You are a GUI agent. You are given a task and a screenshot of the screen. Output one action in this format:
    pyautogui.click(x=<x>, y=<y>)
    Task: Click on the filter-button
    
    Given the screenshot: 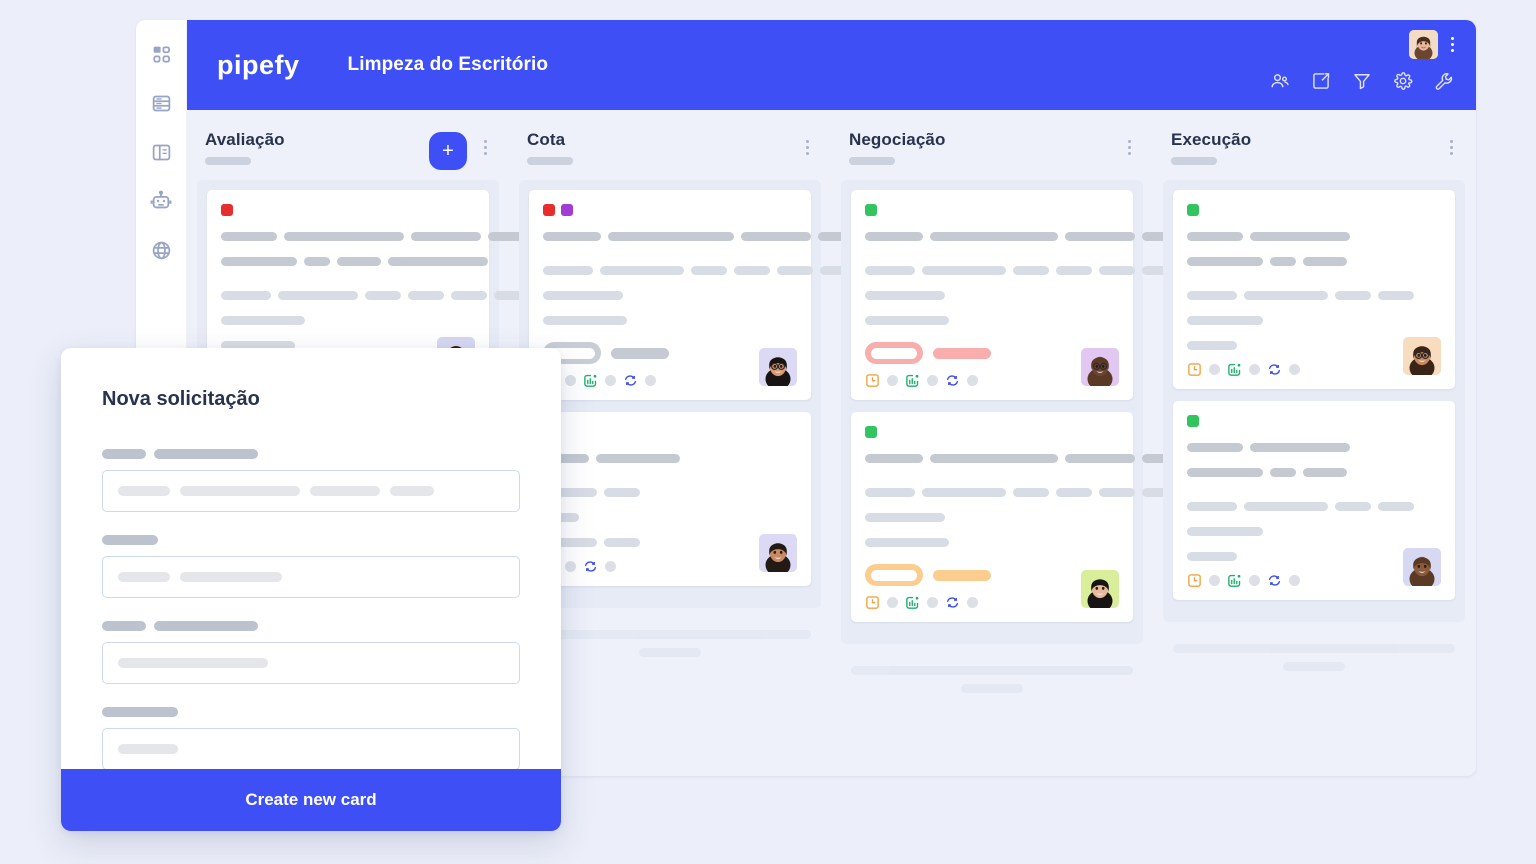 What is the action you would take?
    pyautogui.click(x=1362, y=81)
    